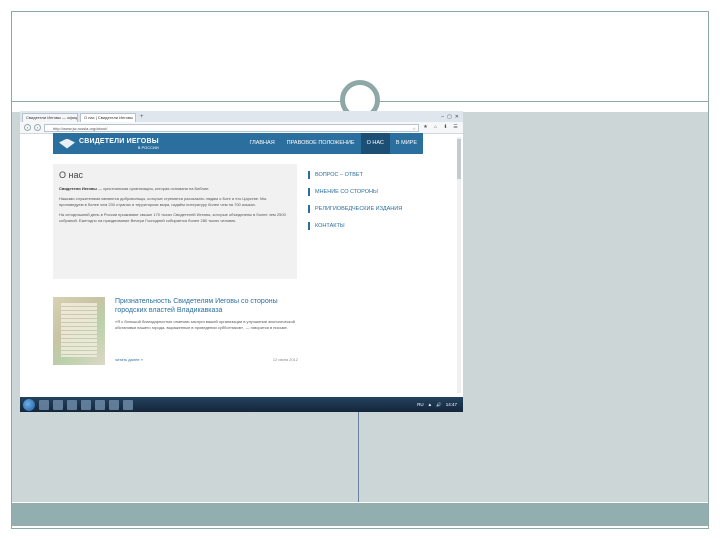 The image size is (720, 540). What do you see at coordinates (451, 405) in the screenshot?
I see `clock: 14:47` at bounding box center [451, 405].